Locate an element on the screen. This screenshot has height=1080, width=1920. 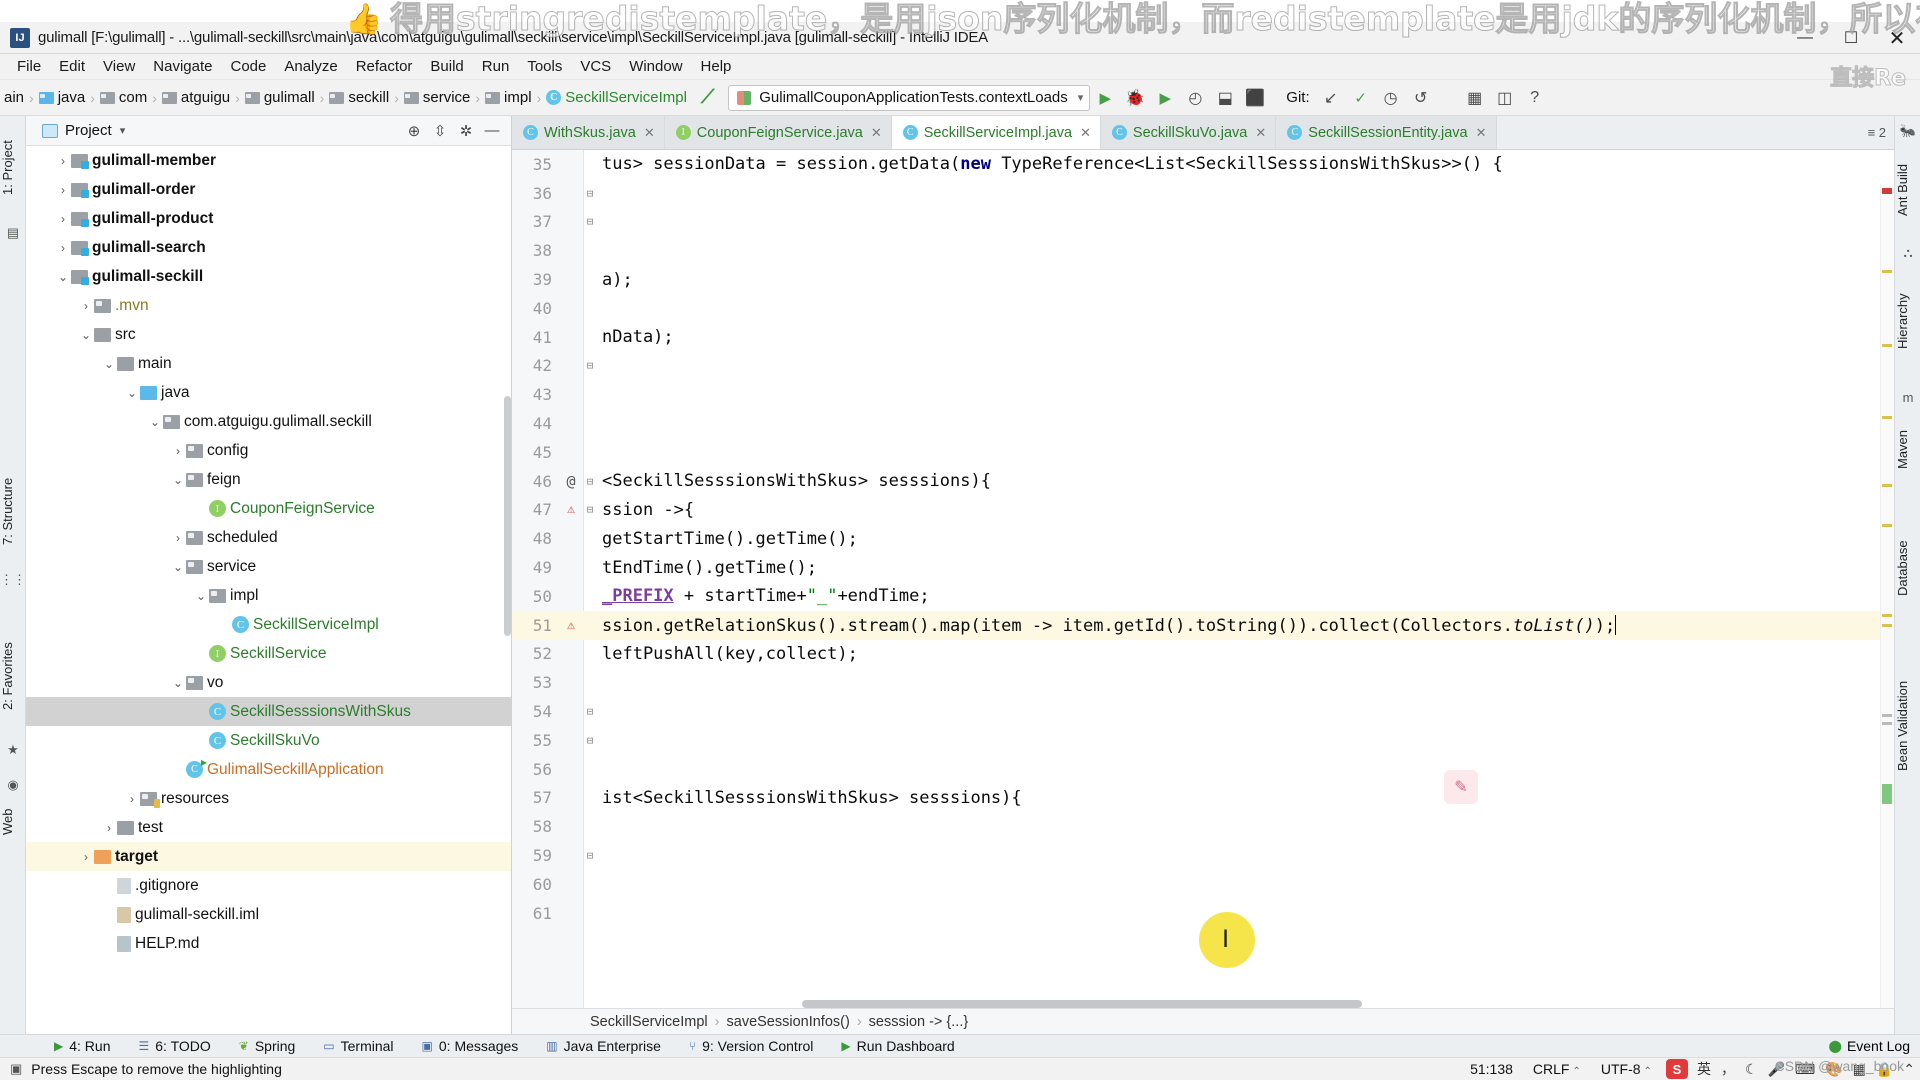
ant-build-icon: 🐜 is located at coordinates (1908, 131).